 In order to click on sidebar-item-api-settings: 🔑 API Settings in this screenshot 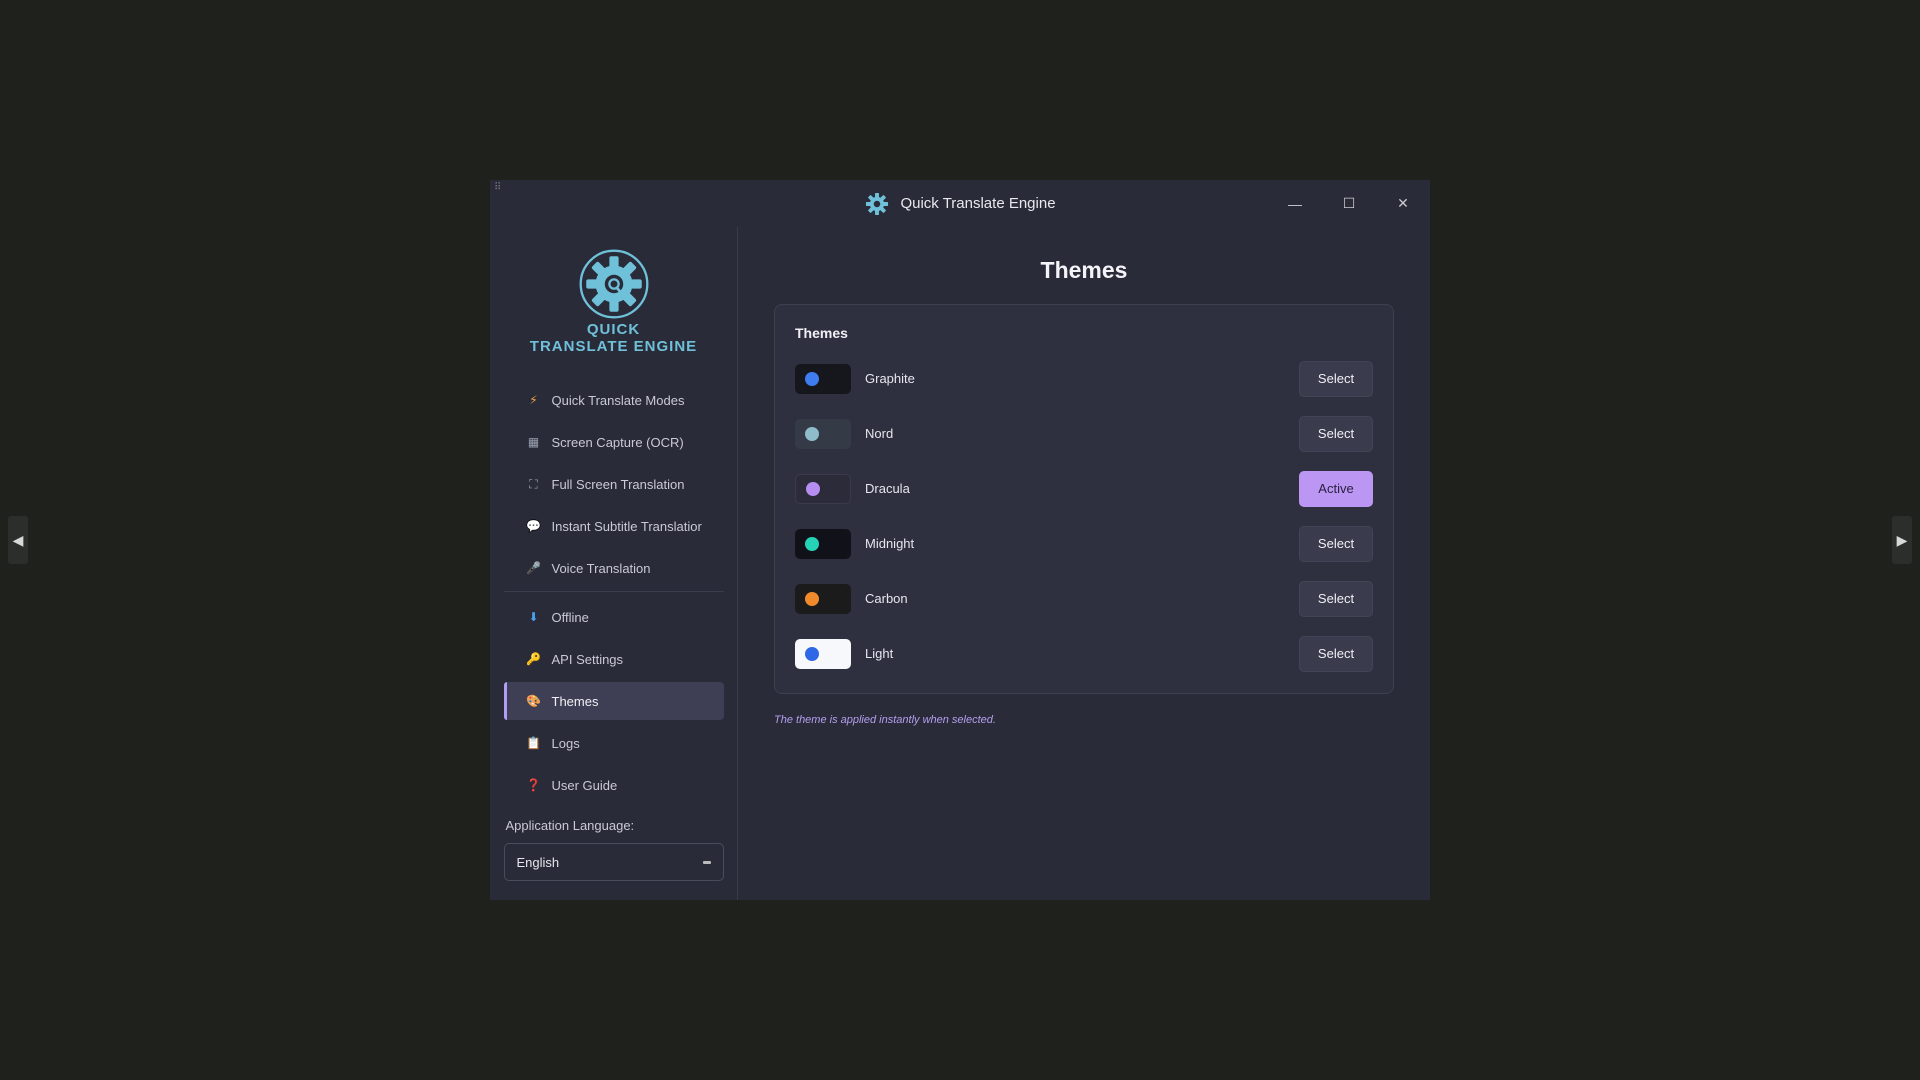, I will do `click(614, 659)`.